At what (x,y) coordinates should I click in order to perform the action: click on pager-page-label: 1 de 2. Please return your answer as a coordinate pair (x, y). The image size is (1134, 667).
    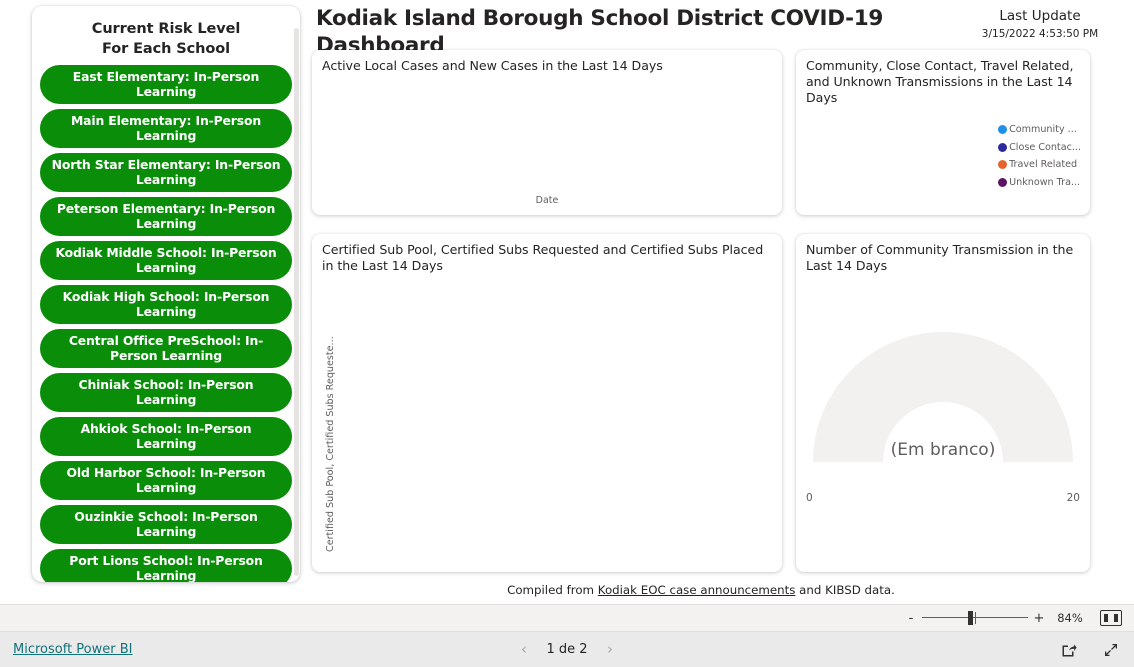
    Looking at the image, I should click on (567, 649).